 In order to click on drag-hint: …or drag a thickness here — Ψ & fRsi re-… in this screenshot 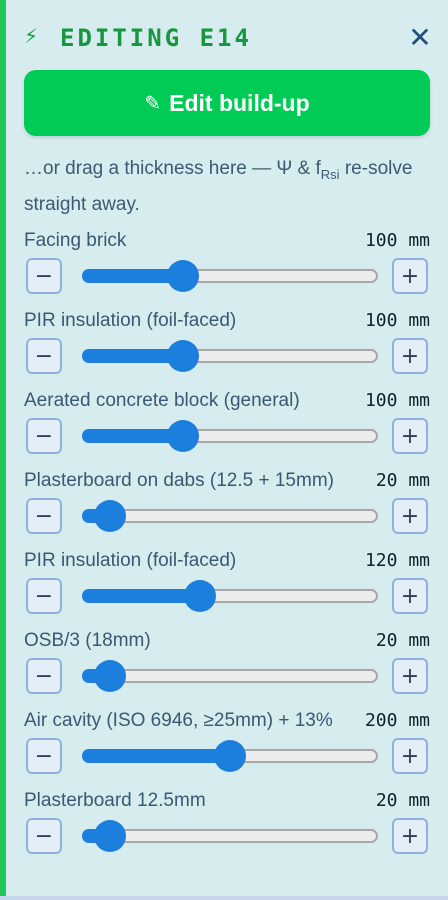, I will do `click(224, 187)`.